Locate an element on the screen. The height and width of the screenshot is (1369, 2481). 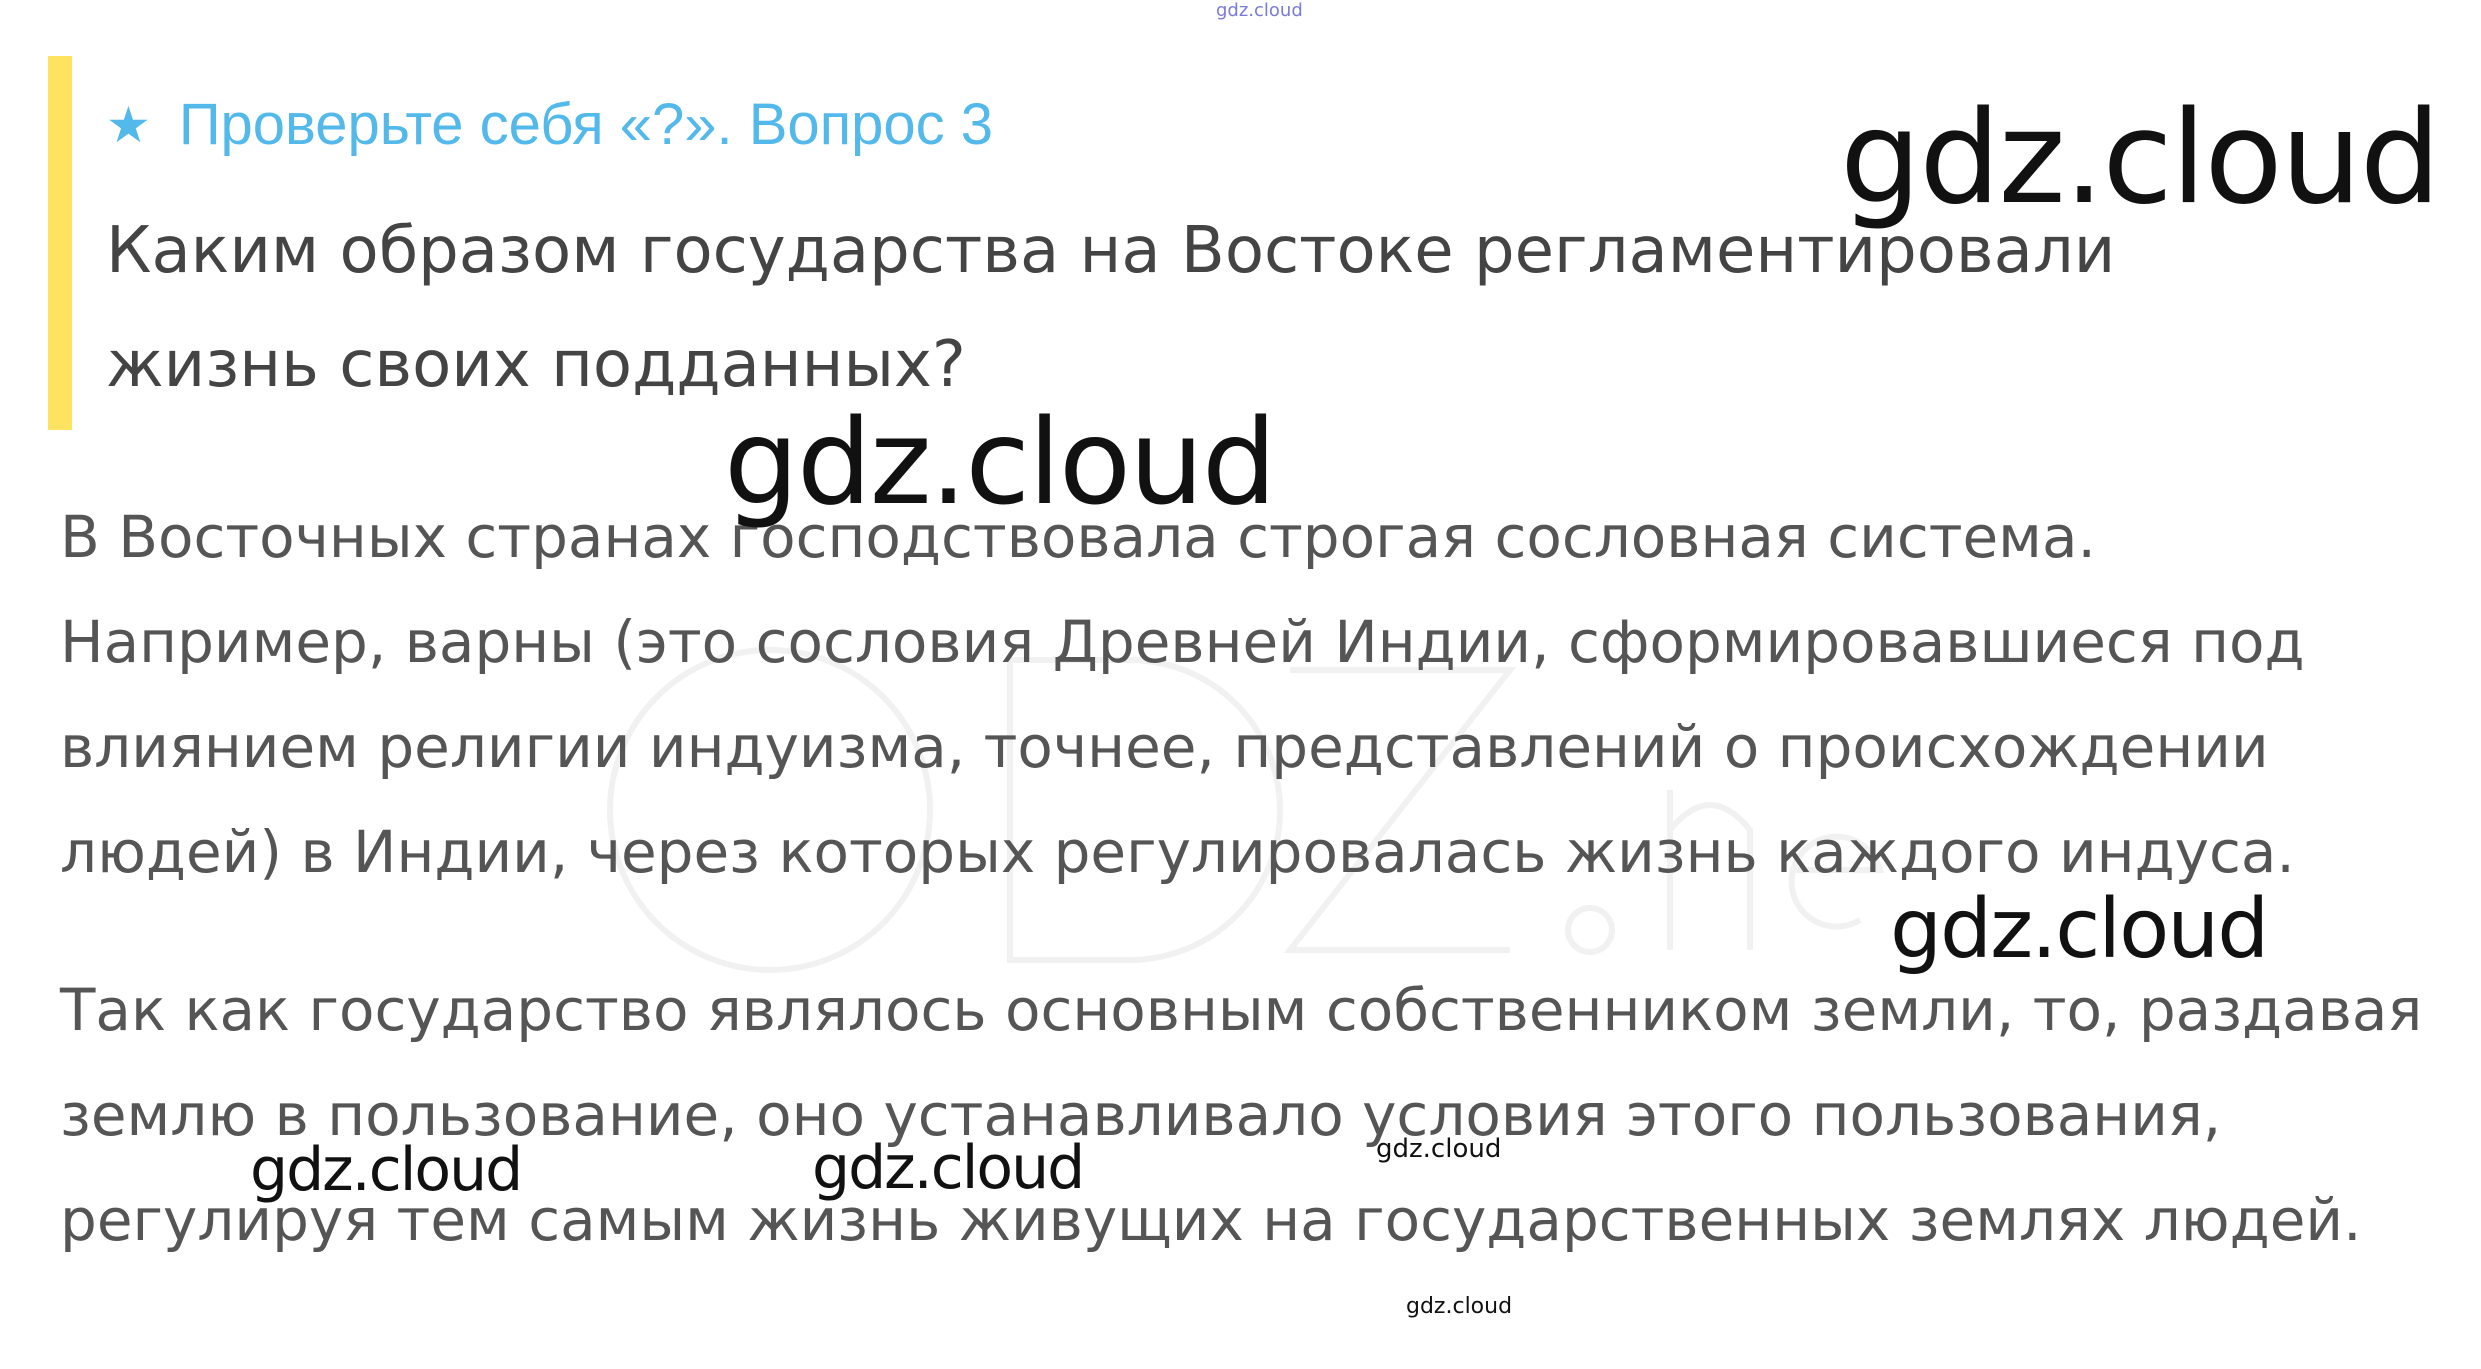
watermark-large: gdz.cloud is located at coordinates (2140, 158).